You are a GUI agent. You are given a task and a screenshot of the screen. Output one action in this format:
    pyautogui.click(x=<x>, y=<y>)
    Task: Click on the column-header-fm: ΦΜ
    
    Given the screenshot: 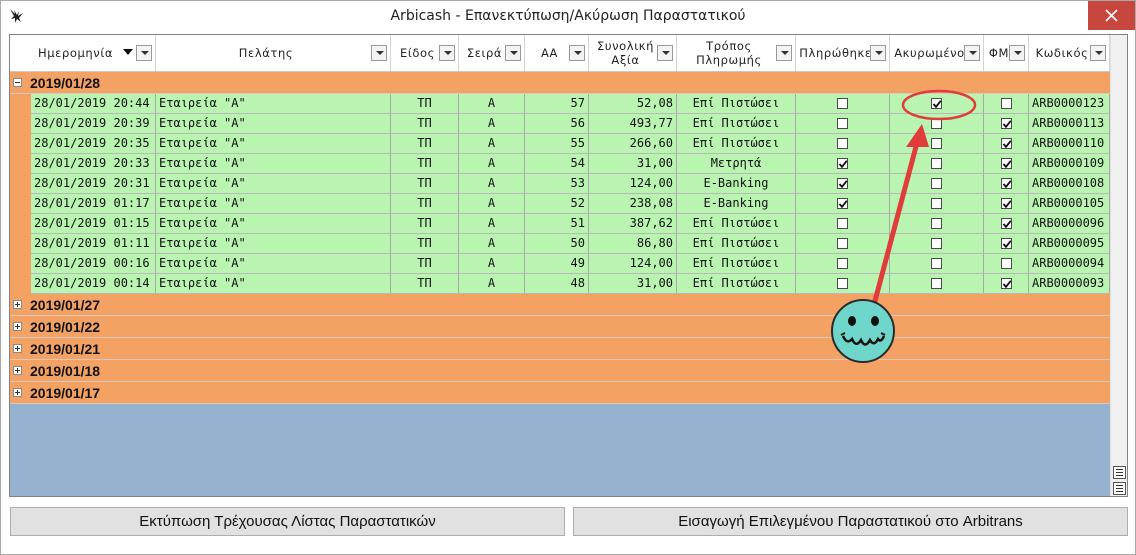 What is the action you would take?
    pyautogui.click(x=1006, y=53)
    